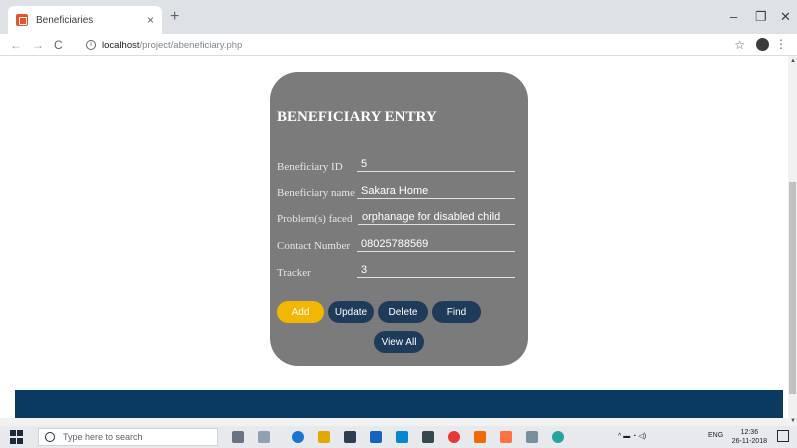 Image resolution: width=797 pixels, height=448 pixels. I want to click on help-icon, so click(558, 437).